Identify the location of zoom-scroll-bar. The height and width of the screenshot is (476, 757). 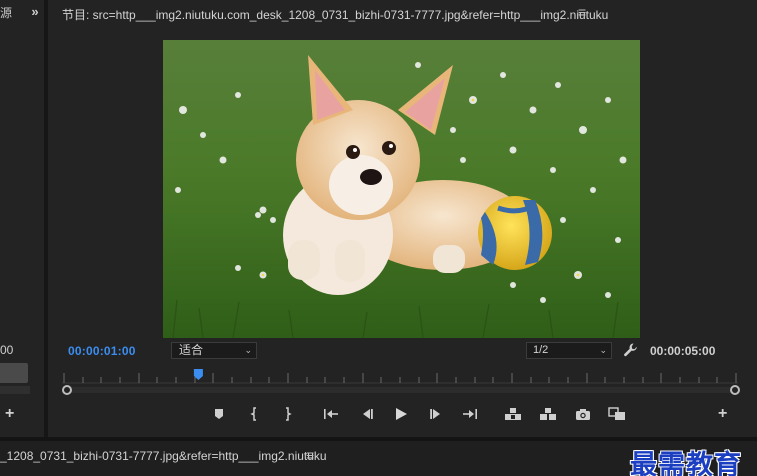
(401, 390).